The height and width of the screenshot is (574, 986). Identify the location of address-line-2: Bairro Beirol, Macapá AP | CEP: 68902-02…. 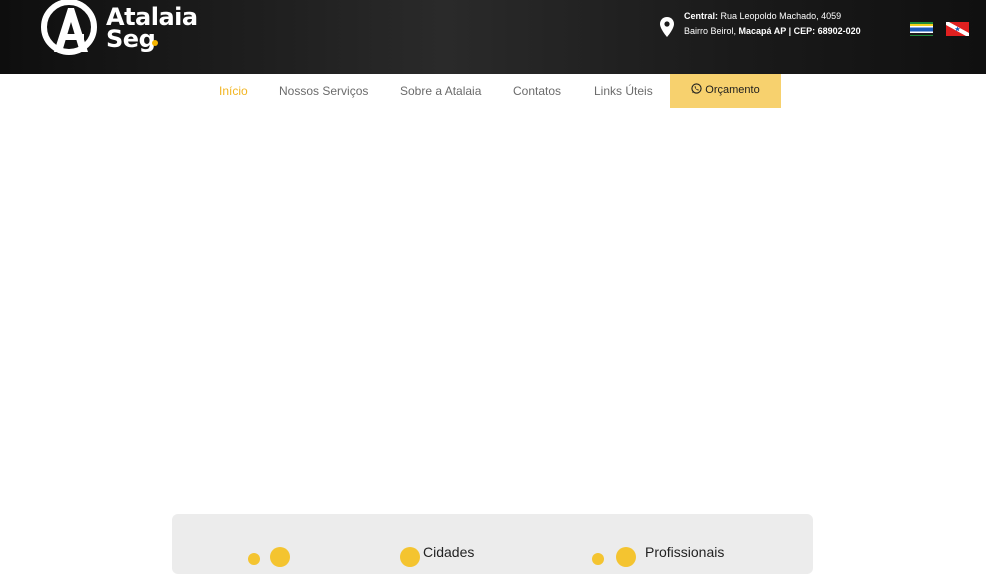
(784, 31).